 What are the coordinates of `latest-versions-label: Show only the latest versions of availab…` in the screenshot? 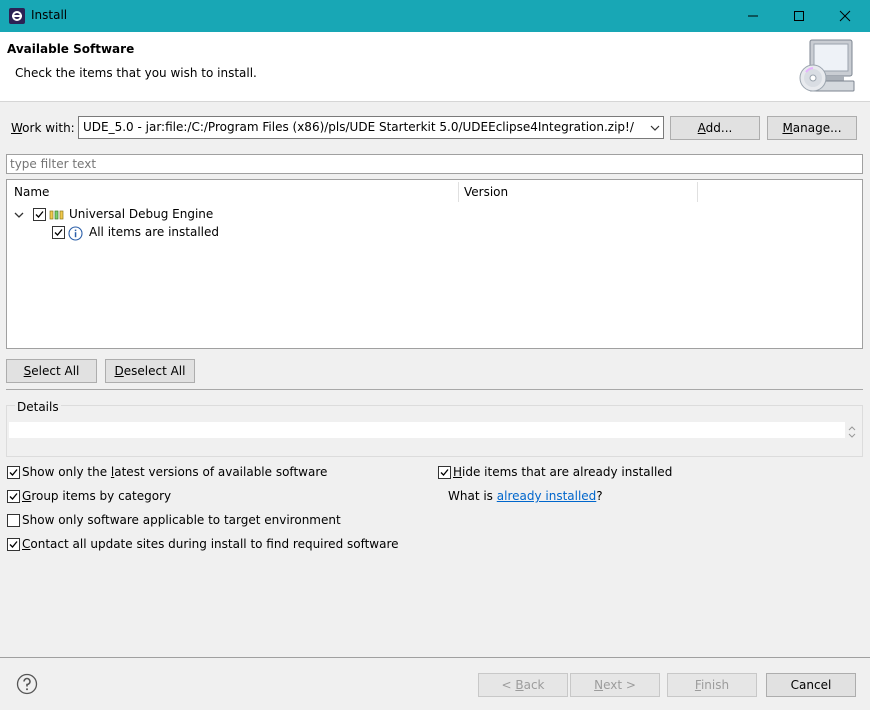 It's located at (175, 472).